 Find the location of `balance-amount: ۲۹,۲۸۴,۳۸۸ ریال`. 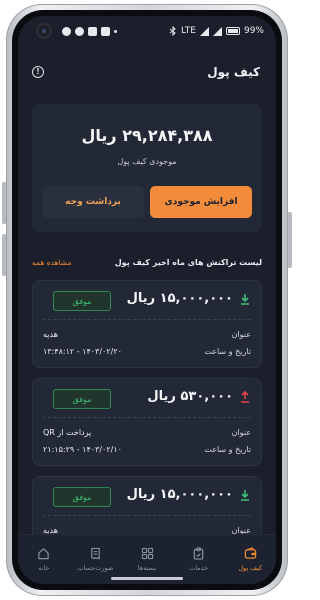

balance-amount: ۲۹,۲۸۴,۳۸۸ ریال is located at coordinates (147, 135).